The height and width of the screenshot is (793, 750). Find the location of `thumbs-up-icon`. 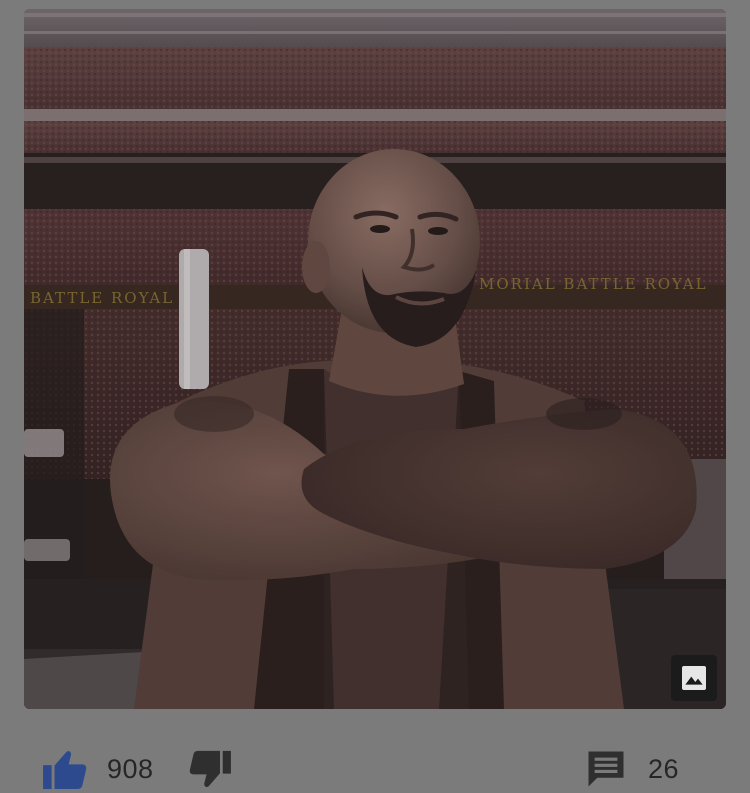

thumbs-up-icon is located at coordinates (65, 770).